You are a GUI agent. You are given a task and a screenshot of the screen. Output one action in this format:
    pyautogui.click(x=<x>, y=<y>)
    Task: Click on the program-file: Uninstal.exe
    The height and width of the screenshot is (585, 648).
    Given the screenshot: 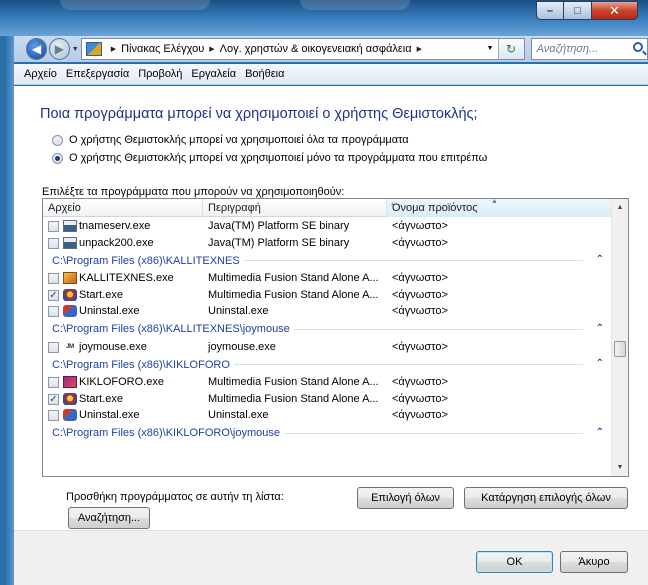 What is the action you would take?
    pyautogui.click(x=109, y=415)
    